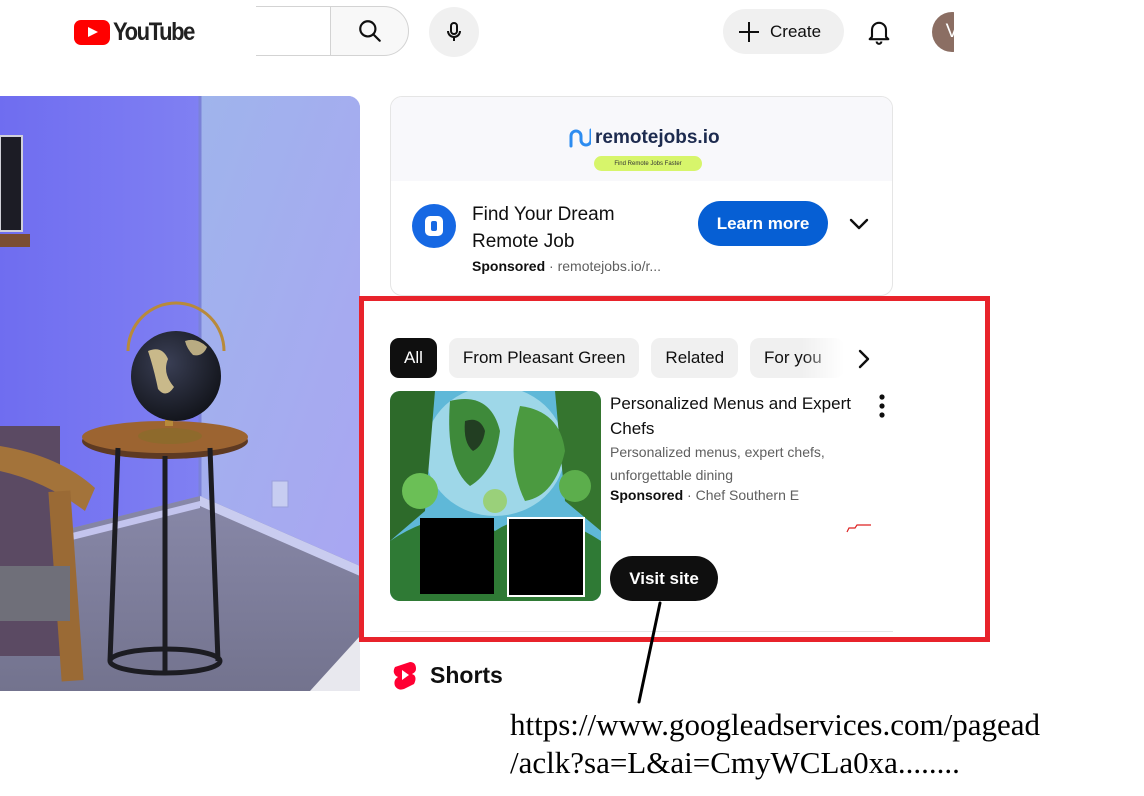  What do you see at coordinates (797, 358) in the screenshot?
I see `chip-for-you: For you` at bounding box center [797, 358].